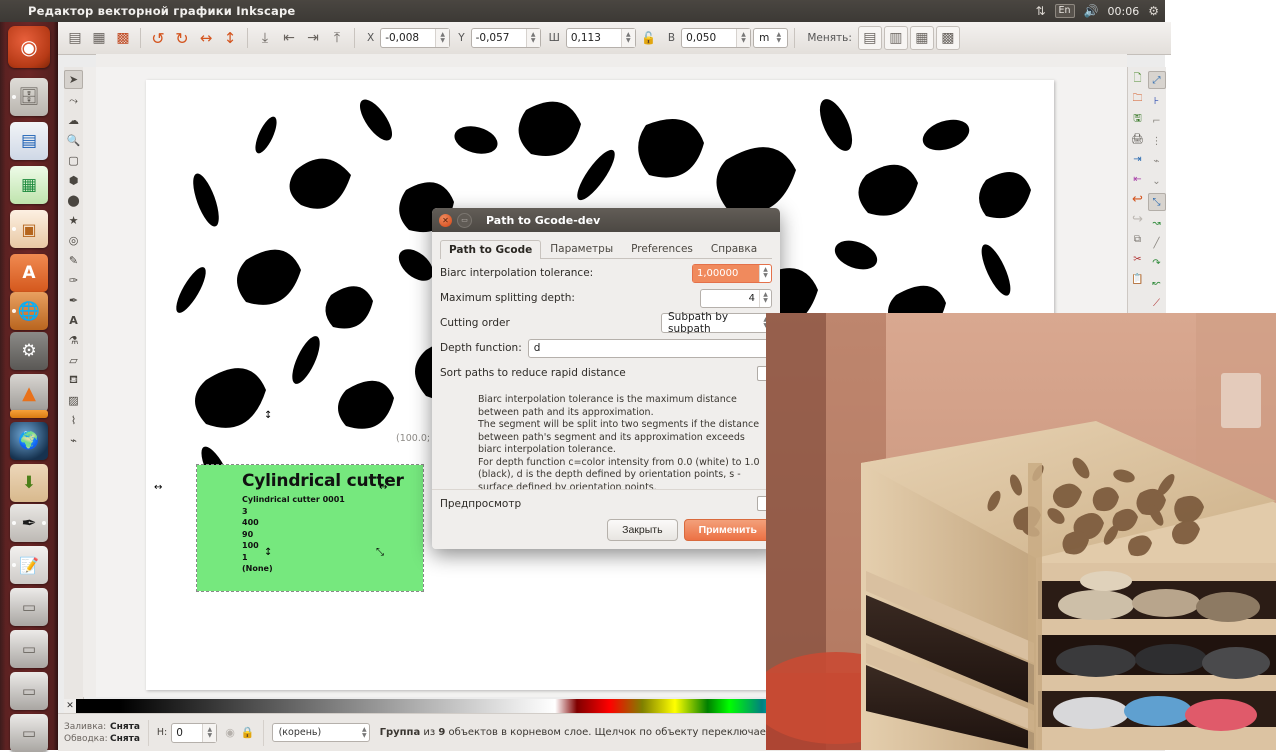 This screenshot has height=752, width=1276. What do you see at coordinates (1153, 11) in the screenshot?
I see `gear-icon: ⚙` at bounding box center [1153, 11].